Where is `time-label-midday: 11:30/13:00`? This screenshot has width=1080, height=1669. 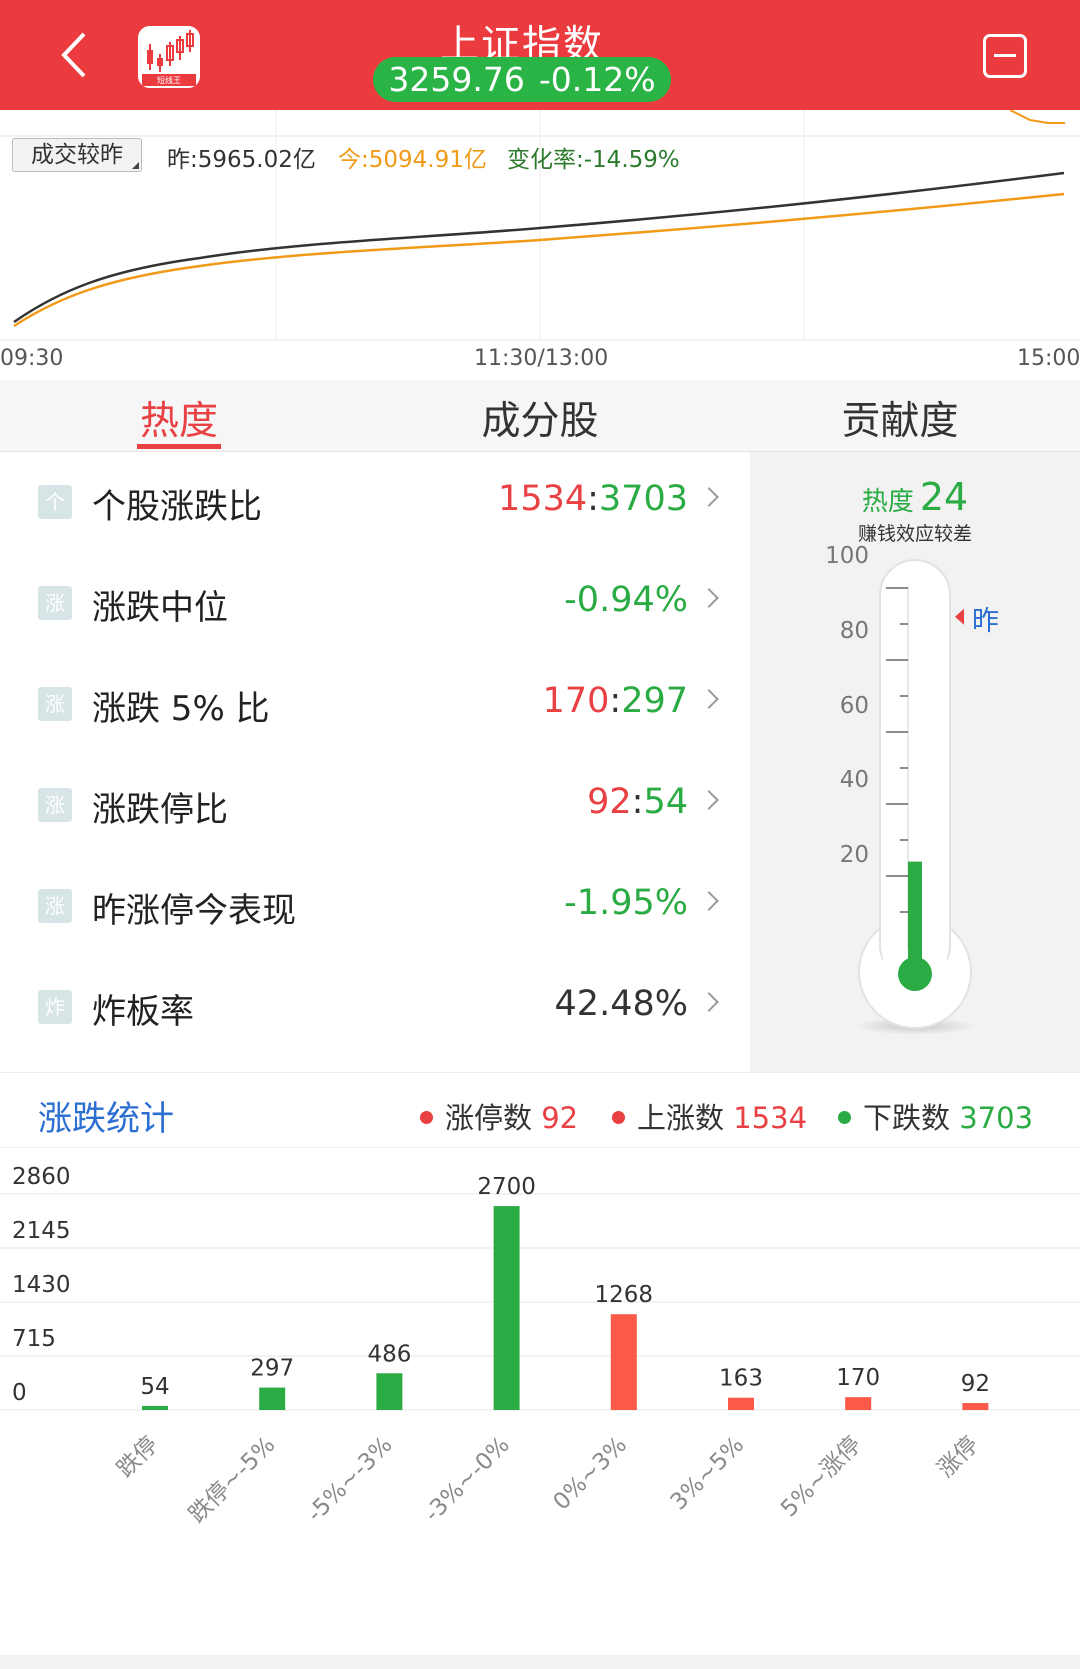 time-label-midday: 11:30/13:00 is located at coordinates (541, 358).